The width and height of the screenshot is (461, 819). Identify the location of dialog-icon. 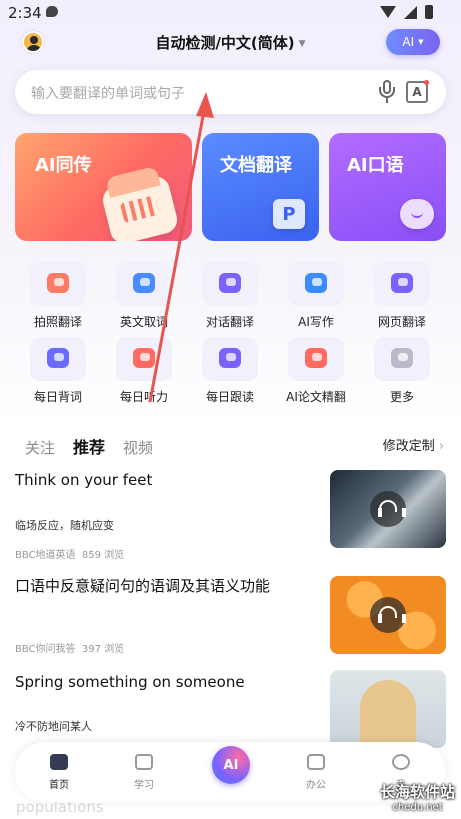
(230, 284).